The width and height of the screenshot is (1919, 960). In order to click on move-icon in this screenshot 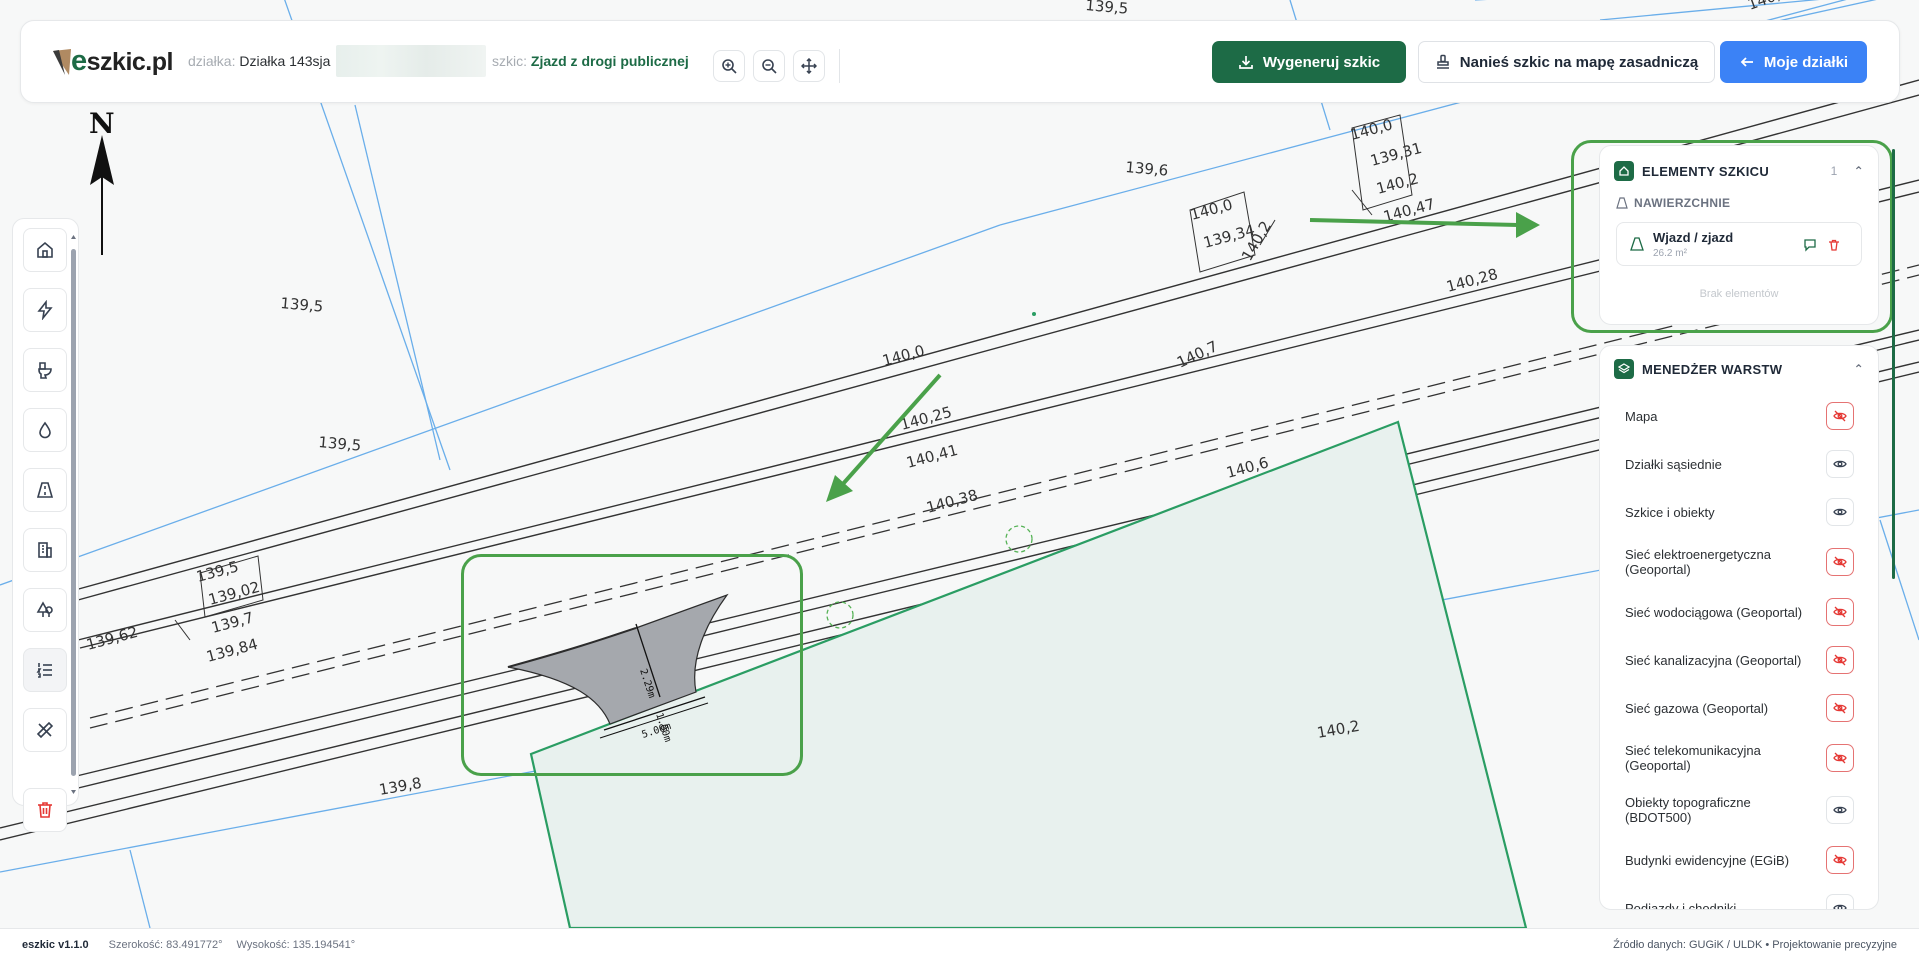, I will do `click(809, 66)`.